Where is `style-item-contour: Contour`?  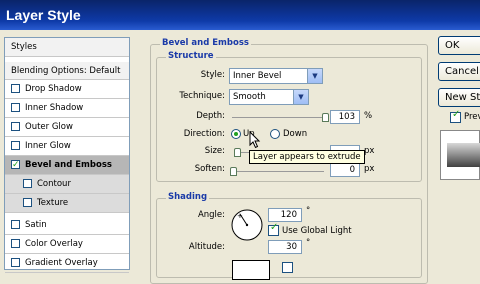
style-item-contour: Contour is located at coordinates (67, 184).